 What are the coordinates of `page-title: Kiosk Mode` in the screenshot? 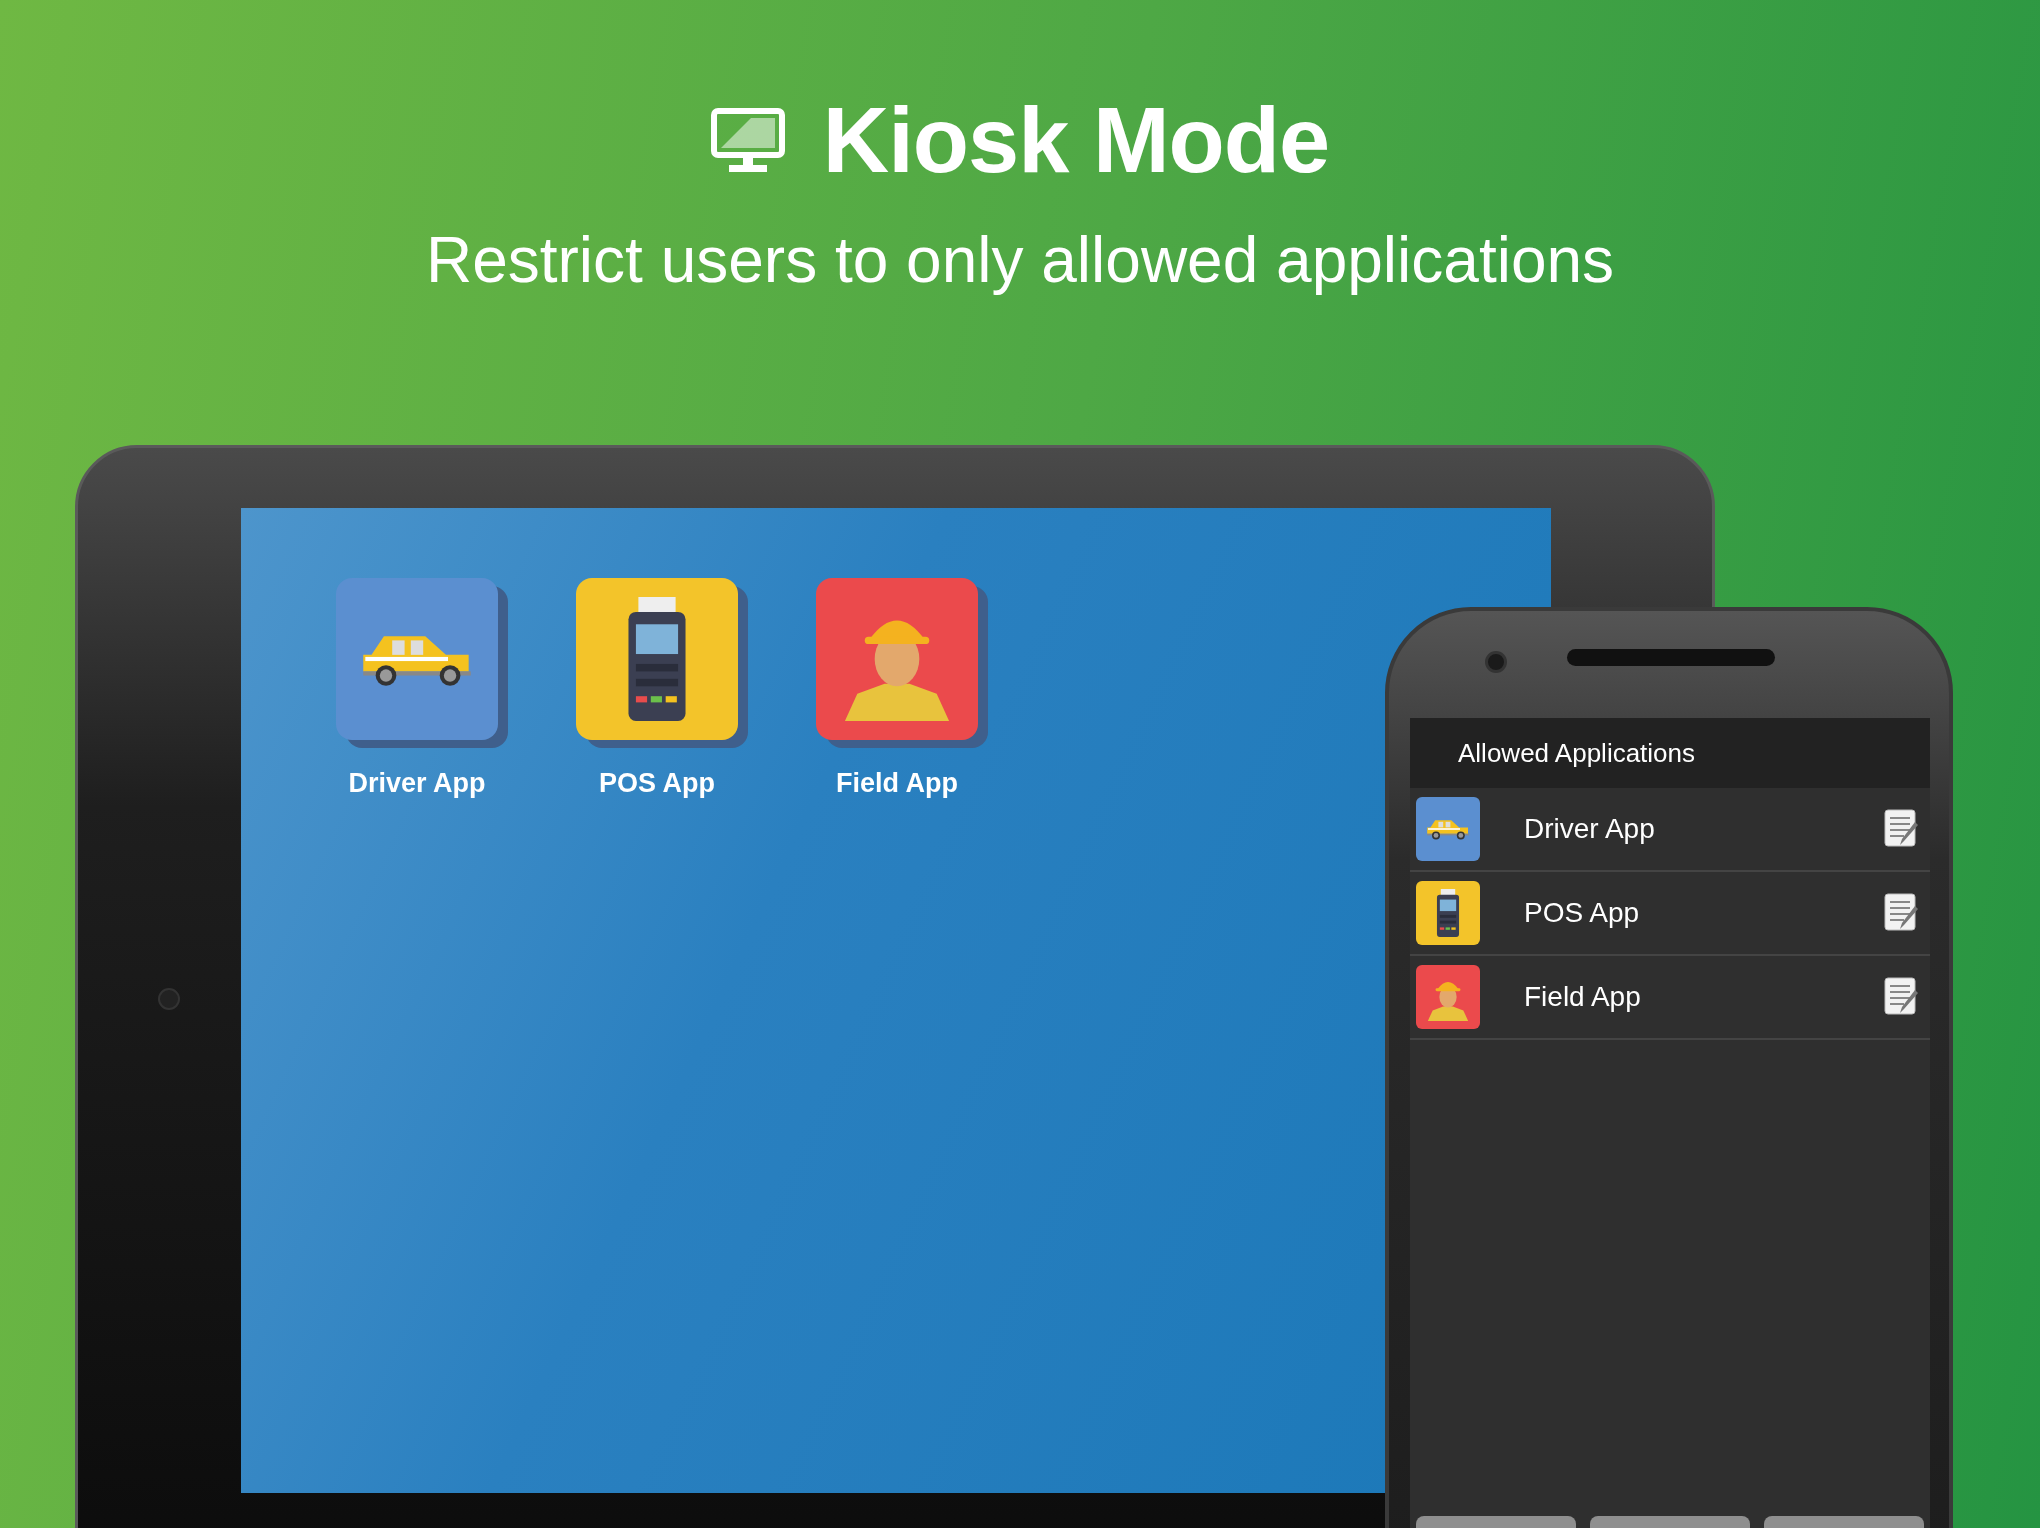 It's located at (1076, 140).